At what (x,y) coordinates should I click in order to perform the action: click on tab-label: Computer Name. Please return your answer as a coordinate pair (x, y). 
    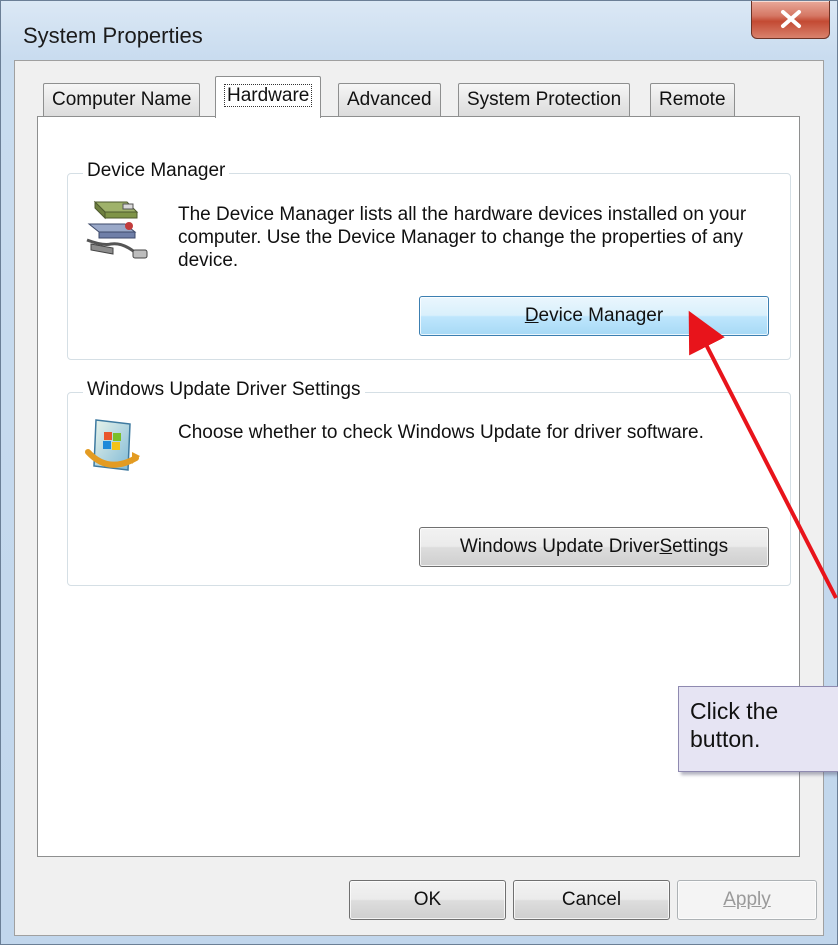
    Looking at the image, I should click on (122, 99).